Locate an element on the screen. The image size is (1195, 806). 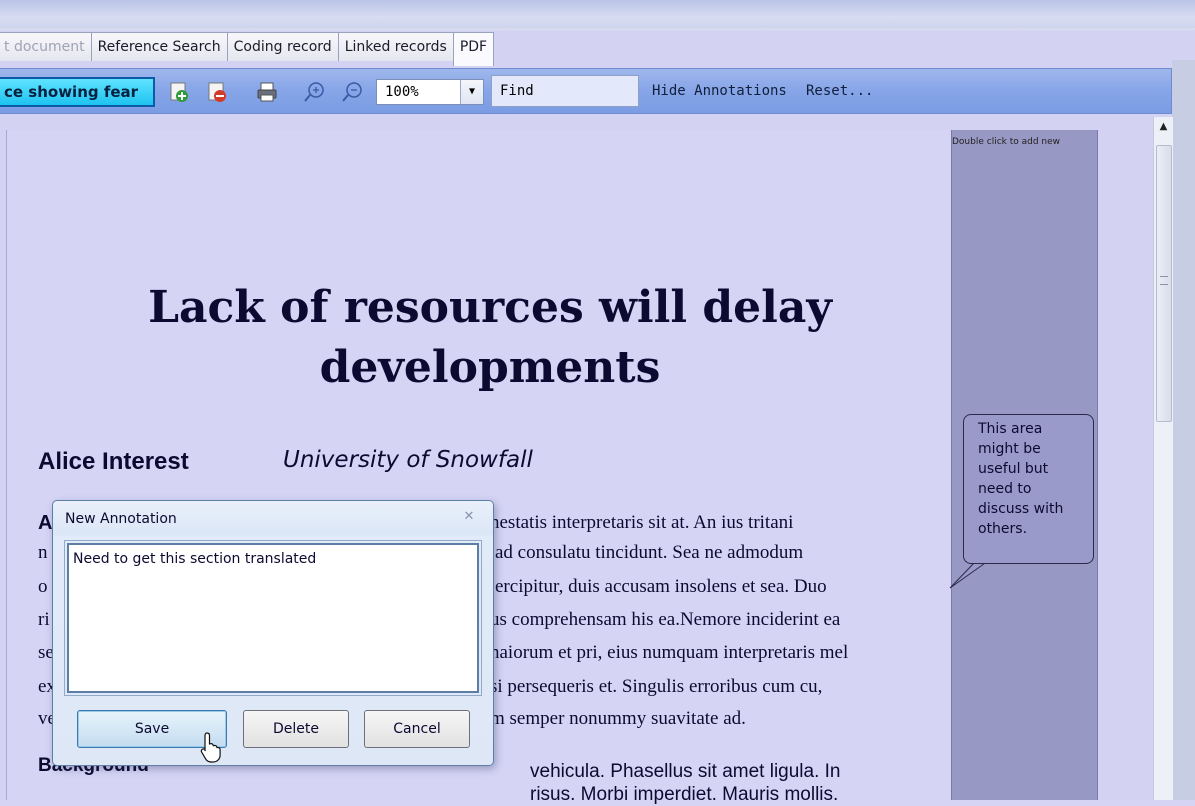
note-line: need to is located at coordinates (1005, 489).